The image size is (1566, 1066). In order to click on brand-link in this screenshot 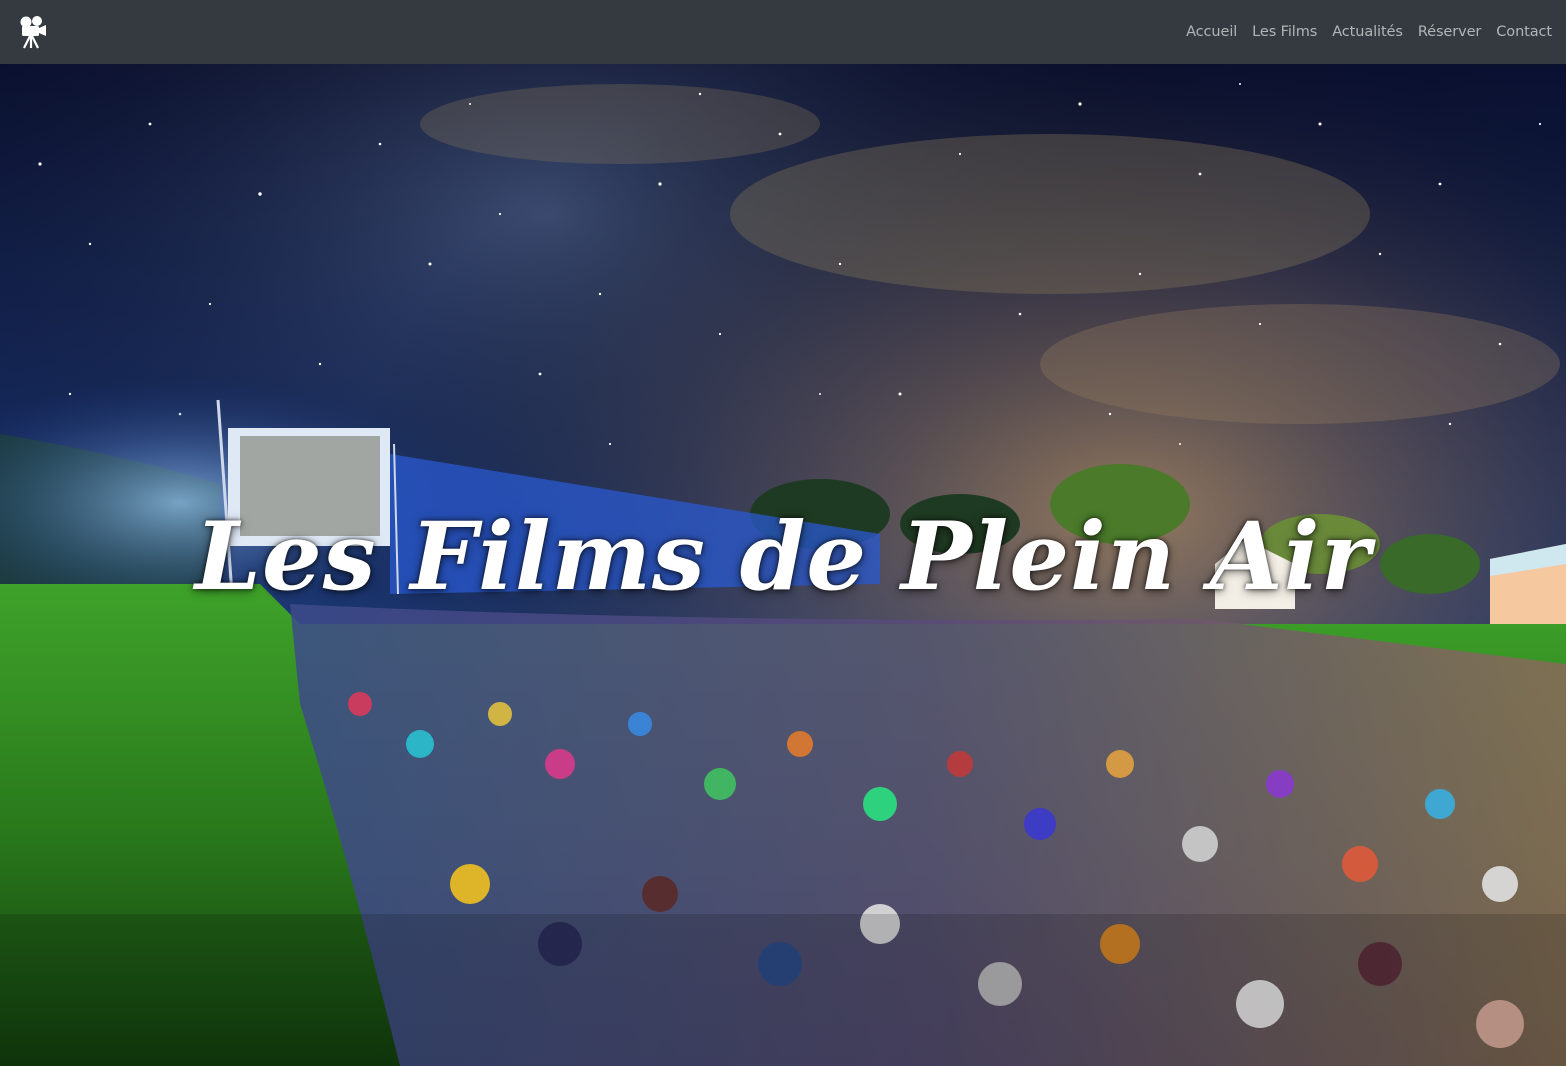, I will do `click(33, 32)`.